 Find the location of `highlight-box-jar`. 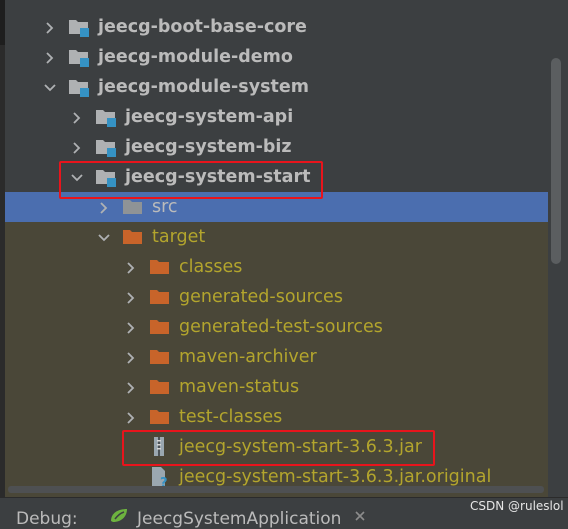

highlight-box-jar is located at coordinates (278, 448).